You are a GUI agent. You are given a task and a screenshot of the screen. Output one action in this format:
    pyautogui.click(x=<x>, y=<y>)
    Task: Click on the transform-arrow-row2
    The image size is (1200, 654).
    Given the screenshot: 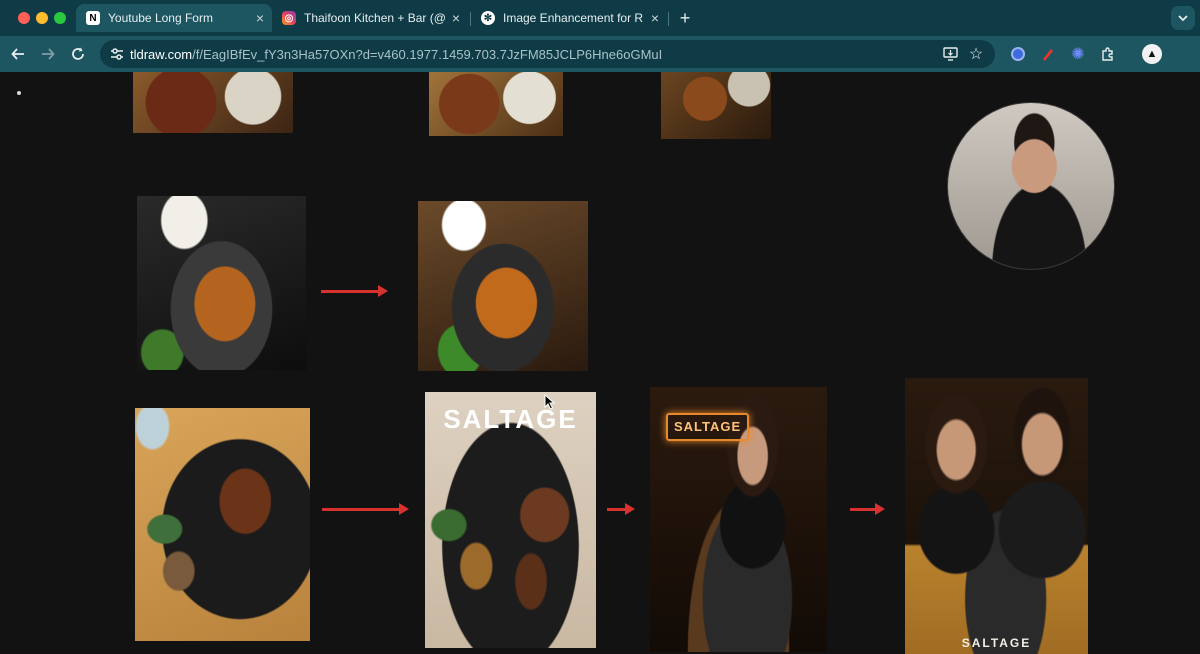 What is the action you would take?
    pyautogui.click(x=354, y=291)
    